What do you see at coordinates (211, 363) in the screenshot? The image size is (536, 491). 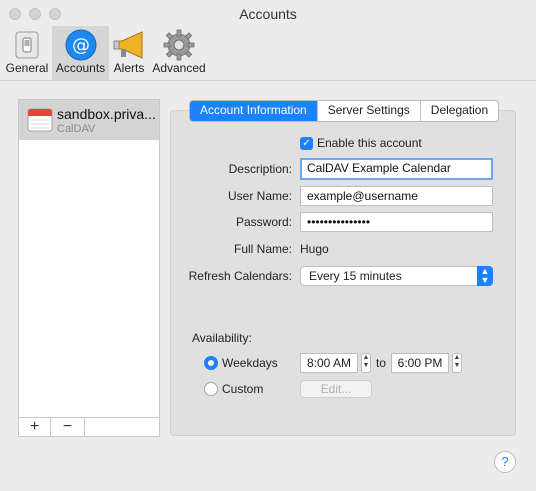 I see `weekdays-radio` at bounding box center [211, 363].